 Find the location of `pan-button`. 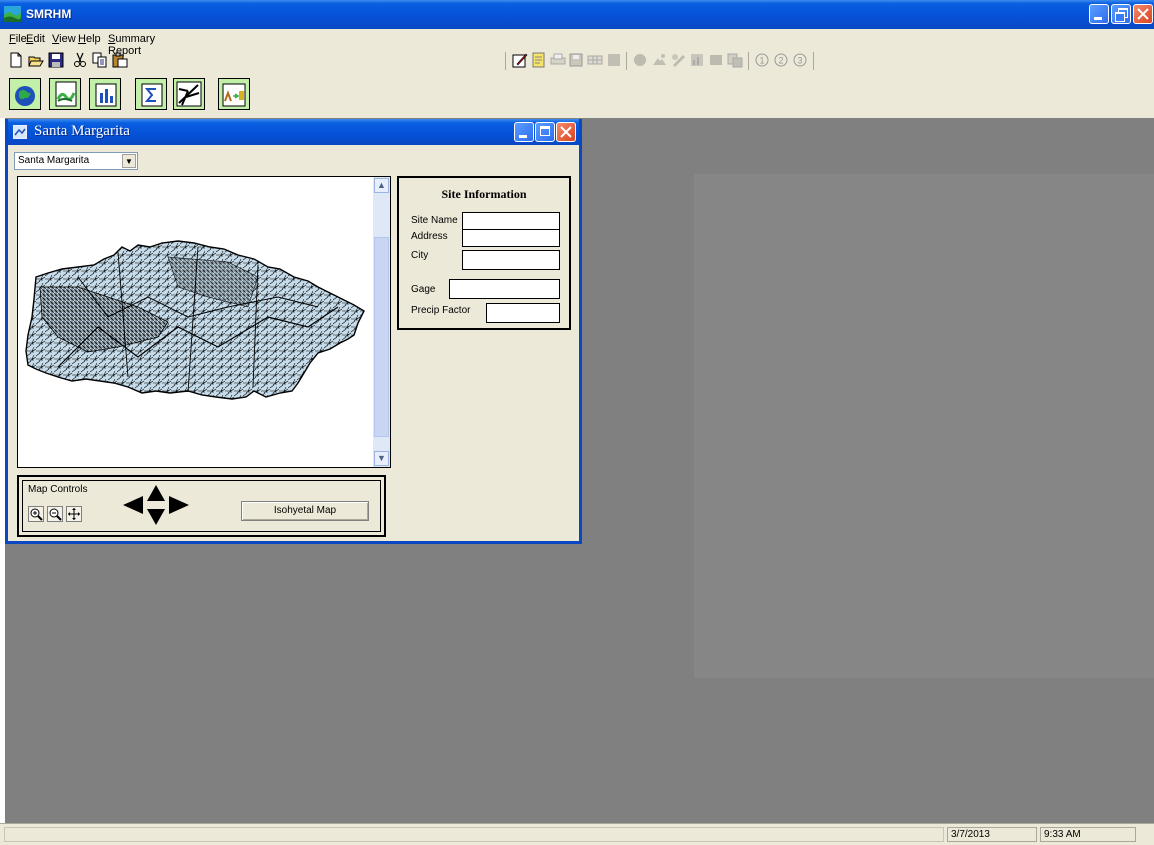

pan-button is located at coordinates (74, 514).